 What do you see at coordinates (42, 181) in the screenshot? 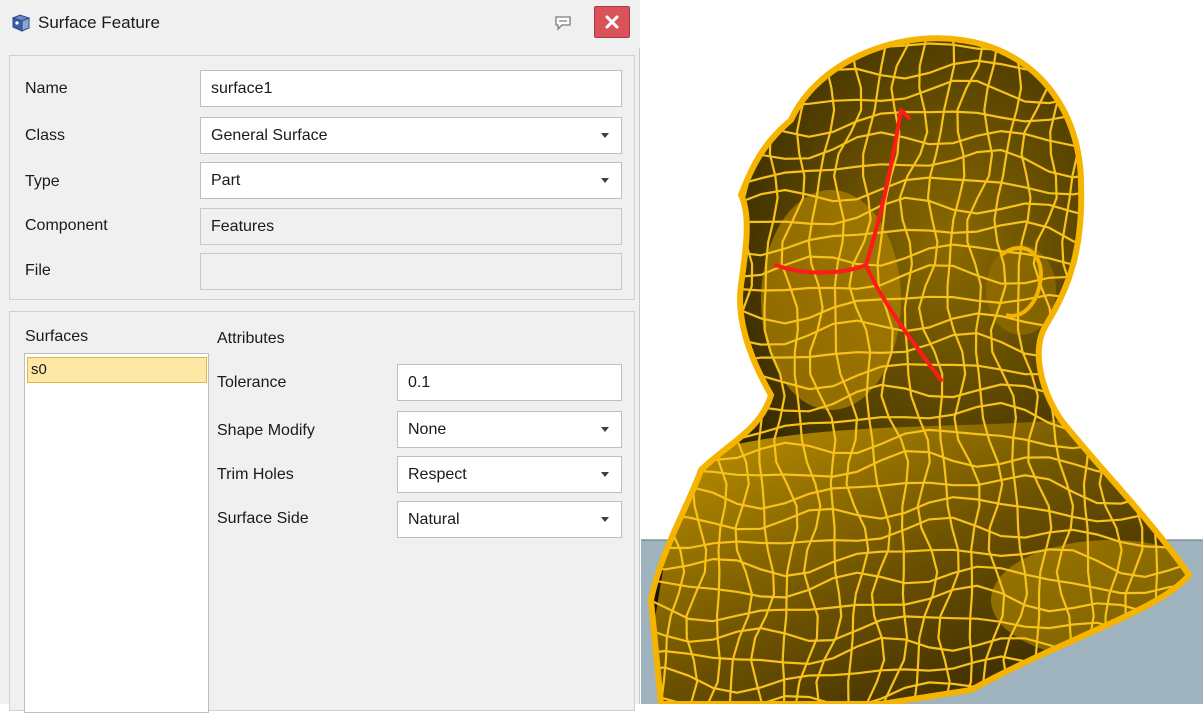
I see `type-label: Type` at bounding box center [42, 181].